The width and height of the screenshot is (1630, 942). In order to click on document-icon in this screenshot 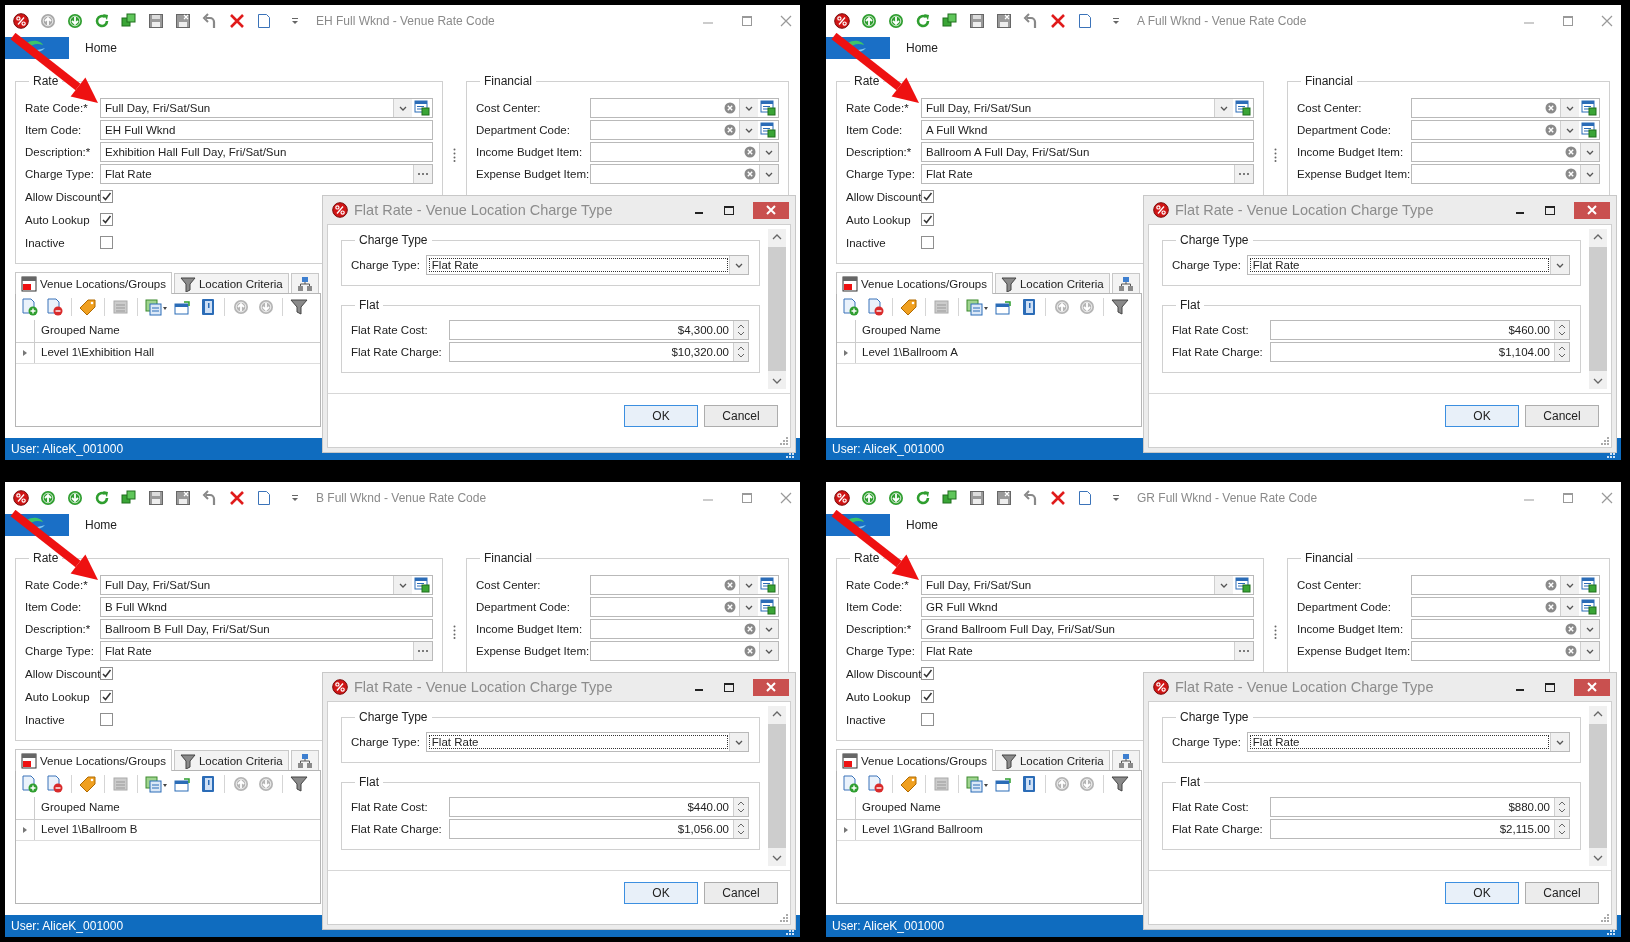, I will do `click(1085, 21)`.